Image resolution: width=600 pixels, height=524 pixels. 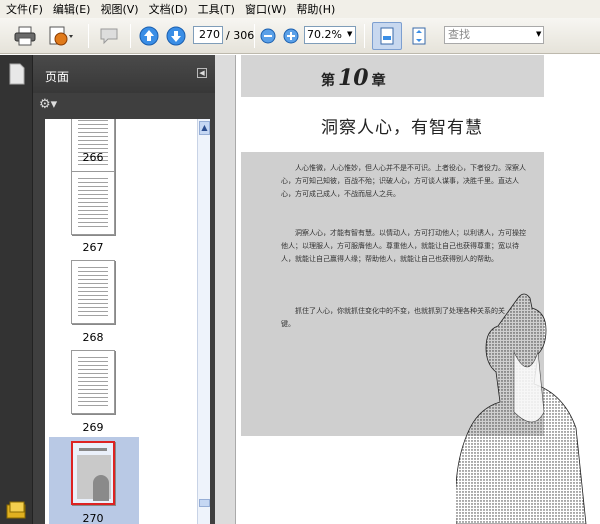 What do you see at coordinates (328, 81) in the screenshot?
I see `chapter-prefix: 第` at bounding box center [328, 81].